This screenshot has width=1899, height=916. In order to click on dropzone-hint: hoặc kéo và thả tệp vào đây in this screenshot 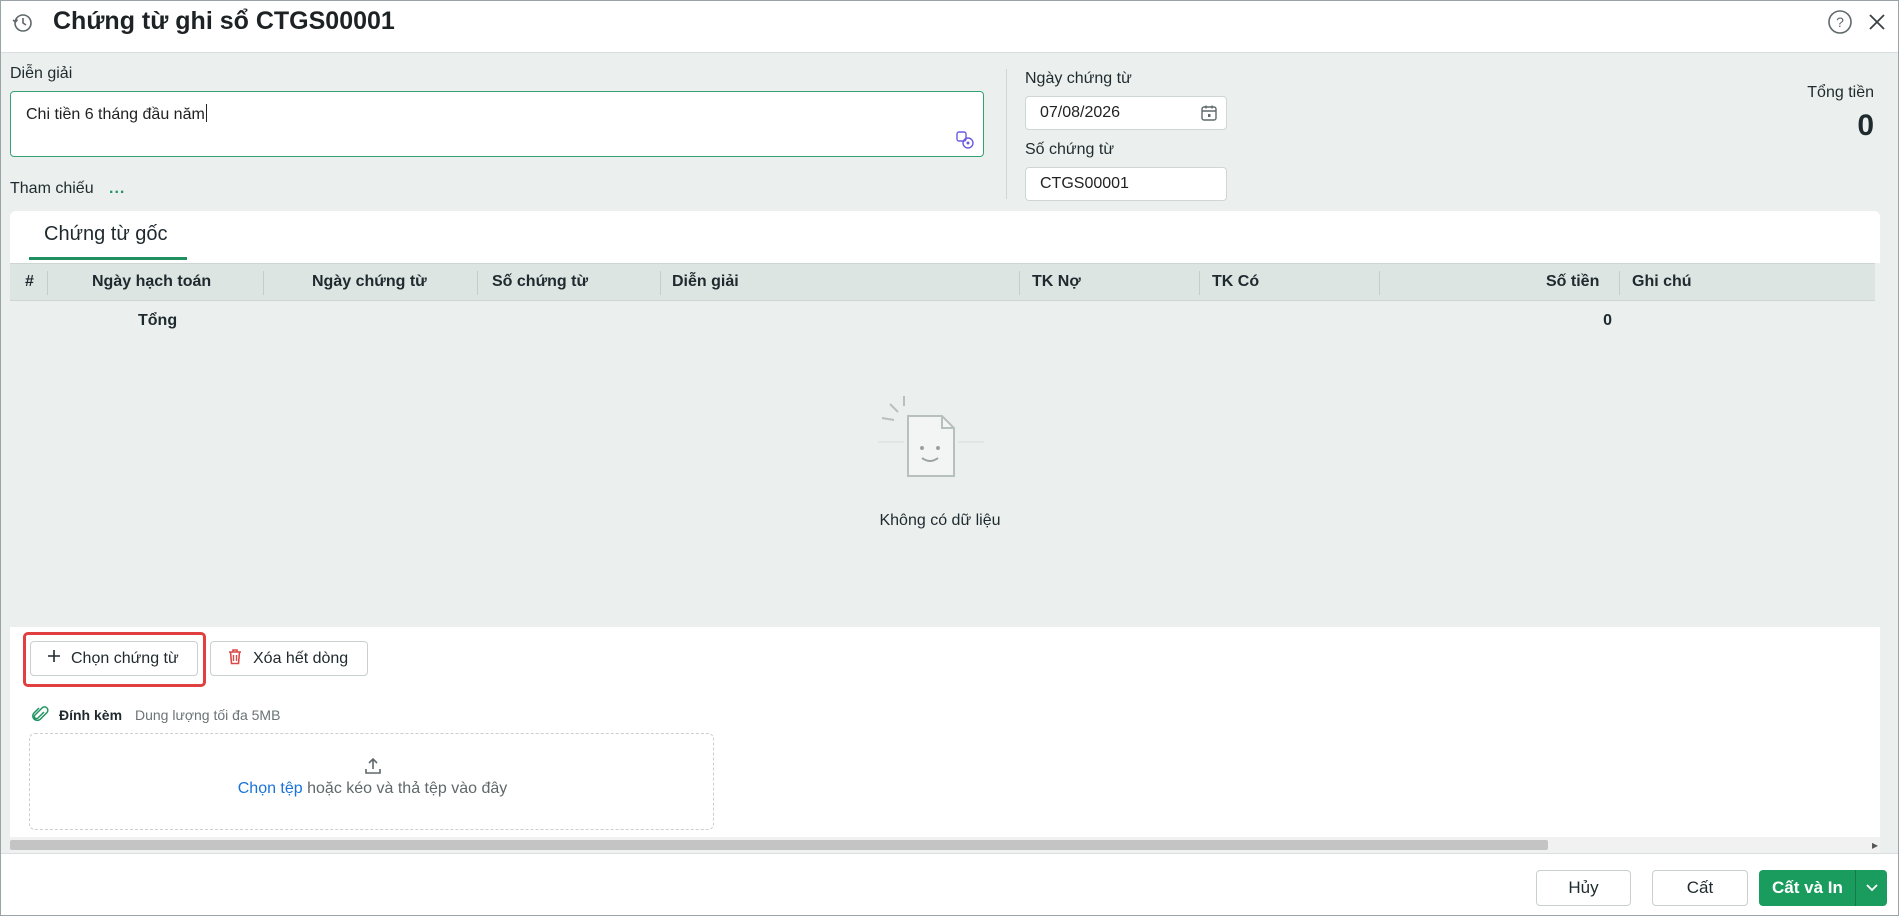, I will do `click(405, 788)`.